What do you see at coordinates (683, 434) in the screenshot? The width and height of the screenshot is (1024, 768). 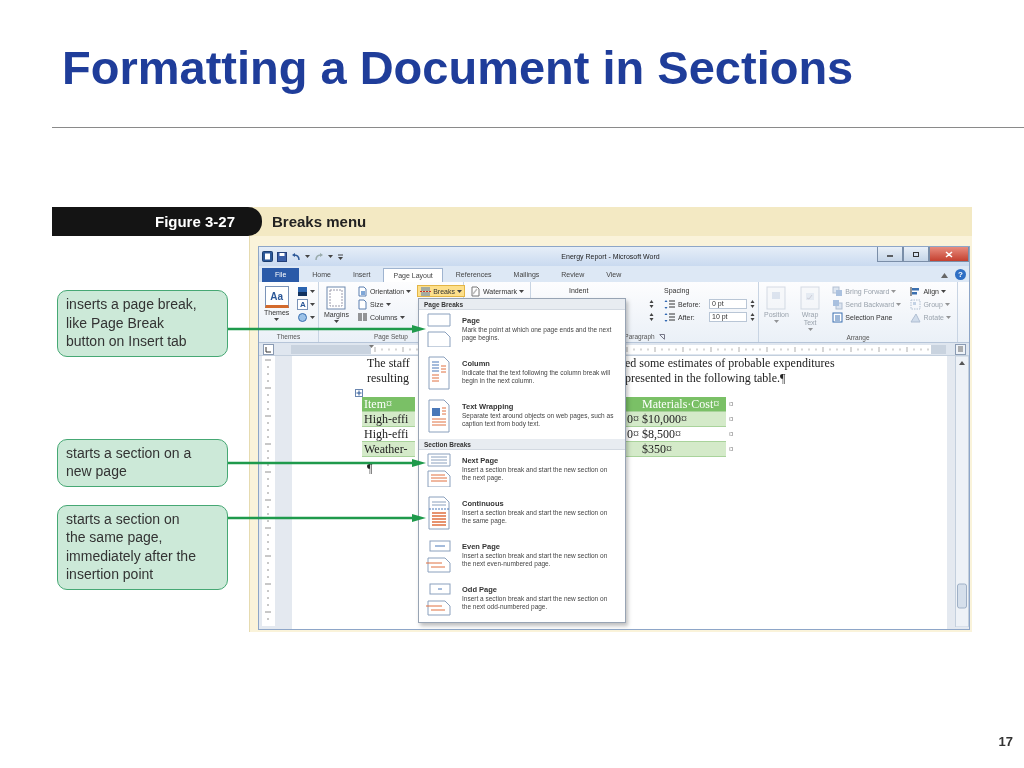 I see `table-cell: $8,500¤` at bounding box center [683, 434].